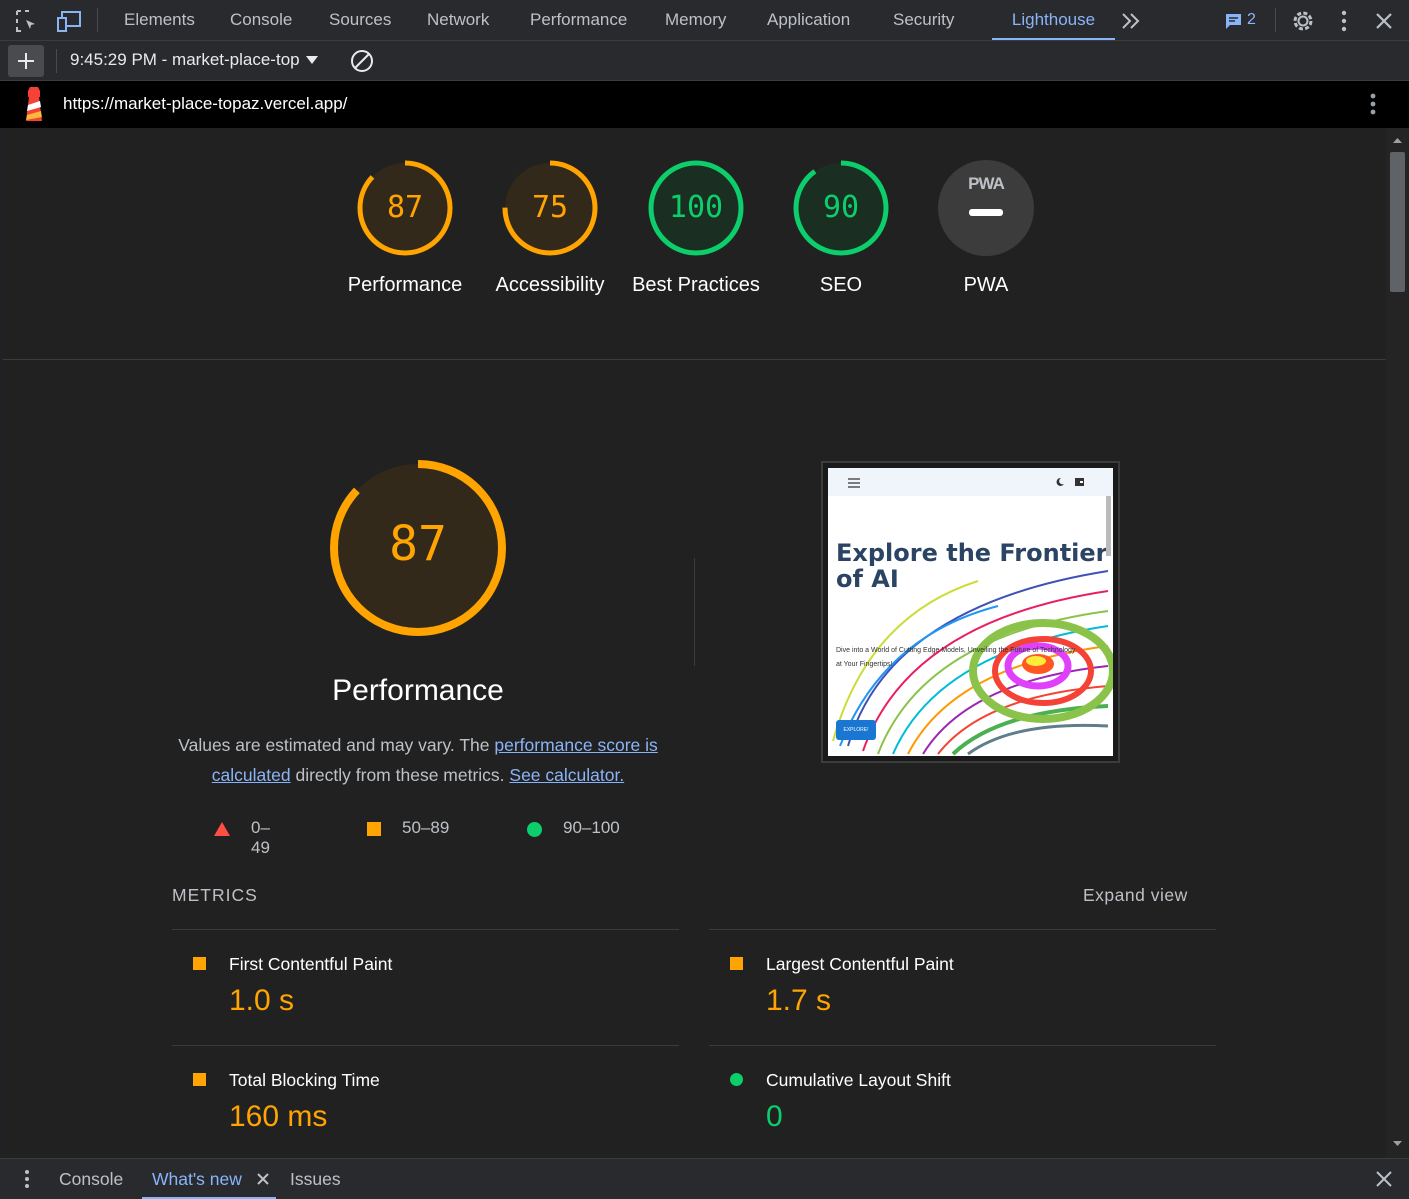  What do you see at coordinates (695, 20) in the screenshot?
I see `tab-memory: Memory` at bounding box center [695, 20].